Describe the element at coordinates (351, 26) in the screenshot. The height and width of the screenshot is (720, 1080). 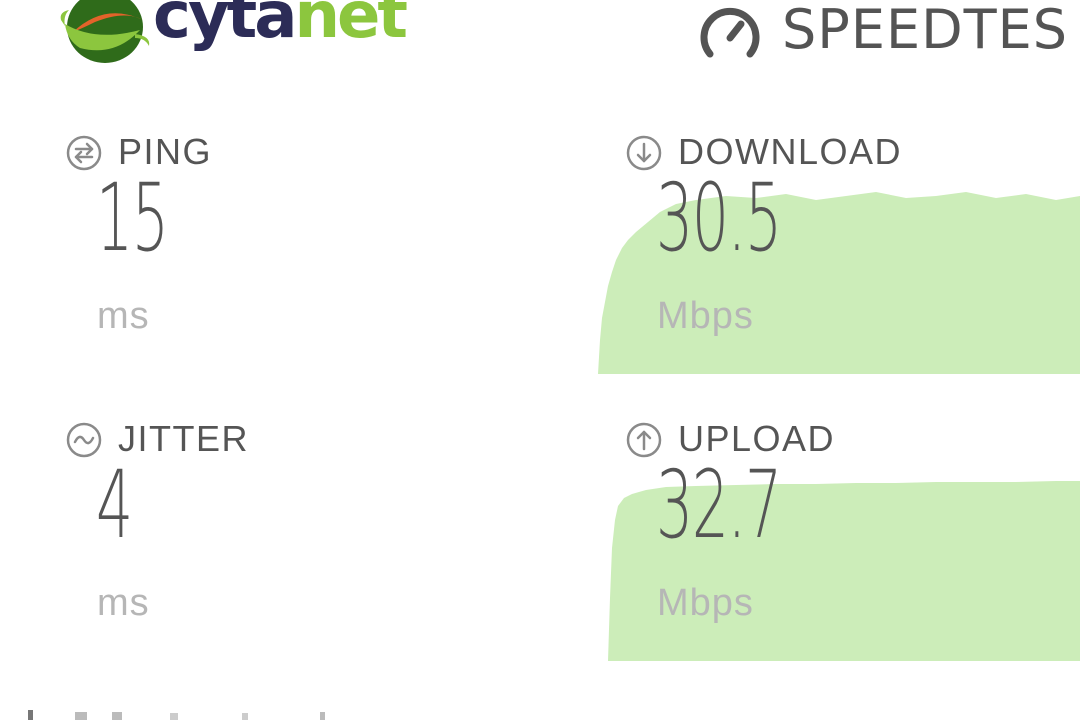
I see `logo-text-green: net` at that location.